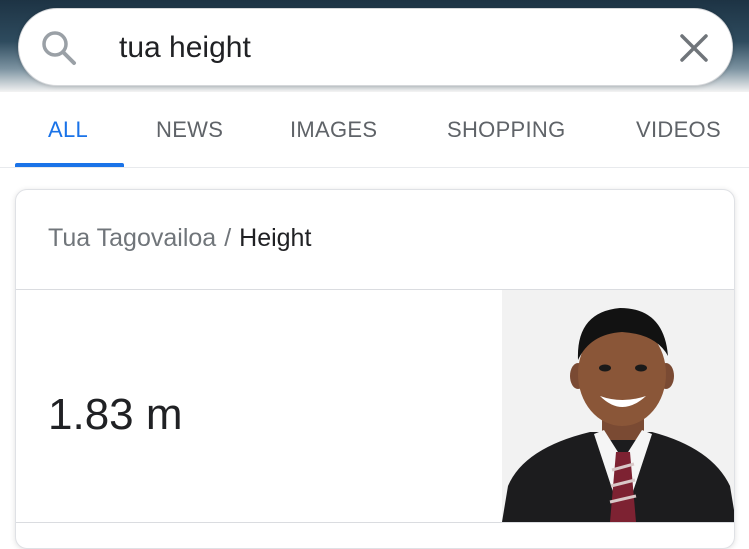 The height and width of the screenshot is (549, 749). What do you see at coordinates (618, 406) in the screenshot?
I see `person-photo` at bounding box center [618, 406].